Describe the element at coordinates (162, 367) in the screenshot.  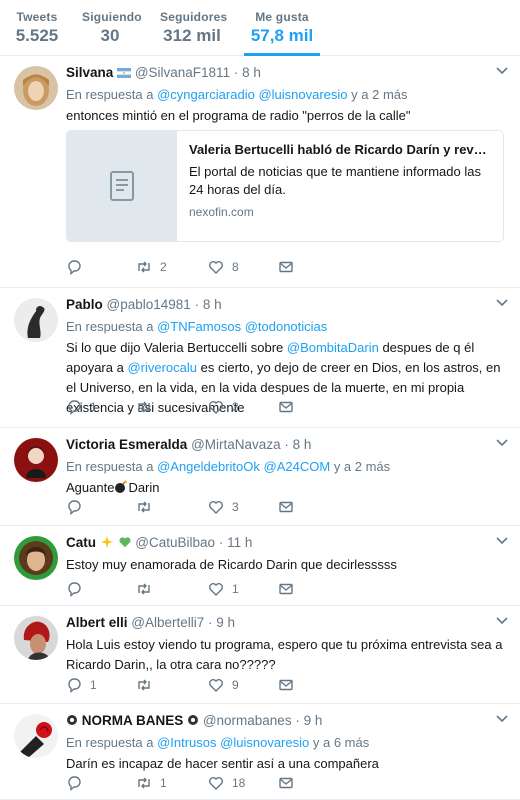
I see `mention-link: @riverocalu` at that location.